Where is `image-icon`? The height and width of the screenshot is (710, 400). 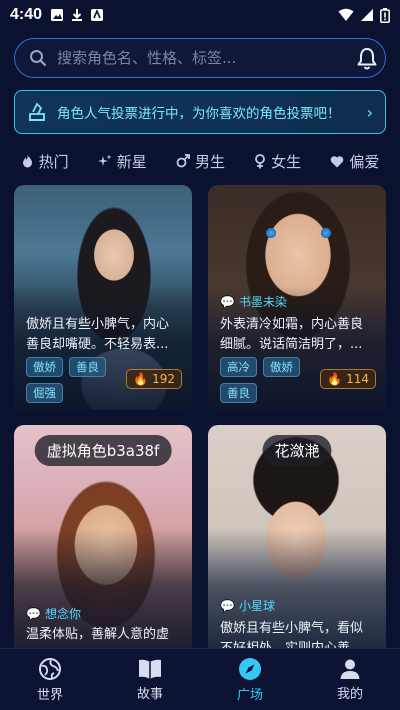
image-icon is located at coordinates (57, 15).